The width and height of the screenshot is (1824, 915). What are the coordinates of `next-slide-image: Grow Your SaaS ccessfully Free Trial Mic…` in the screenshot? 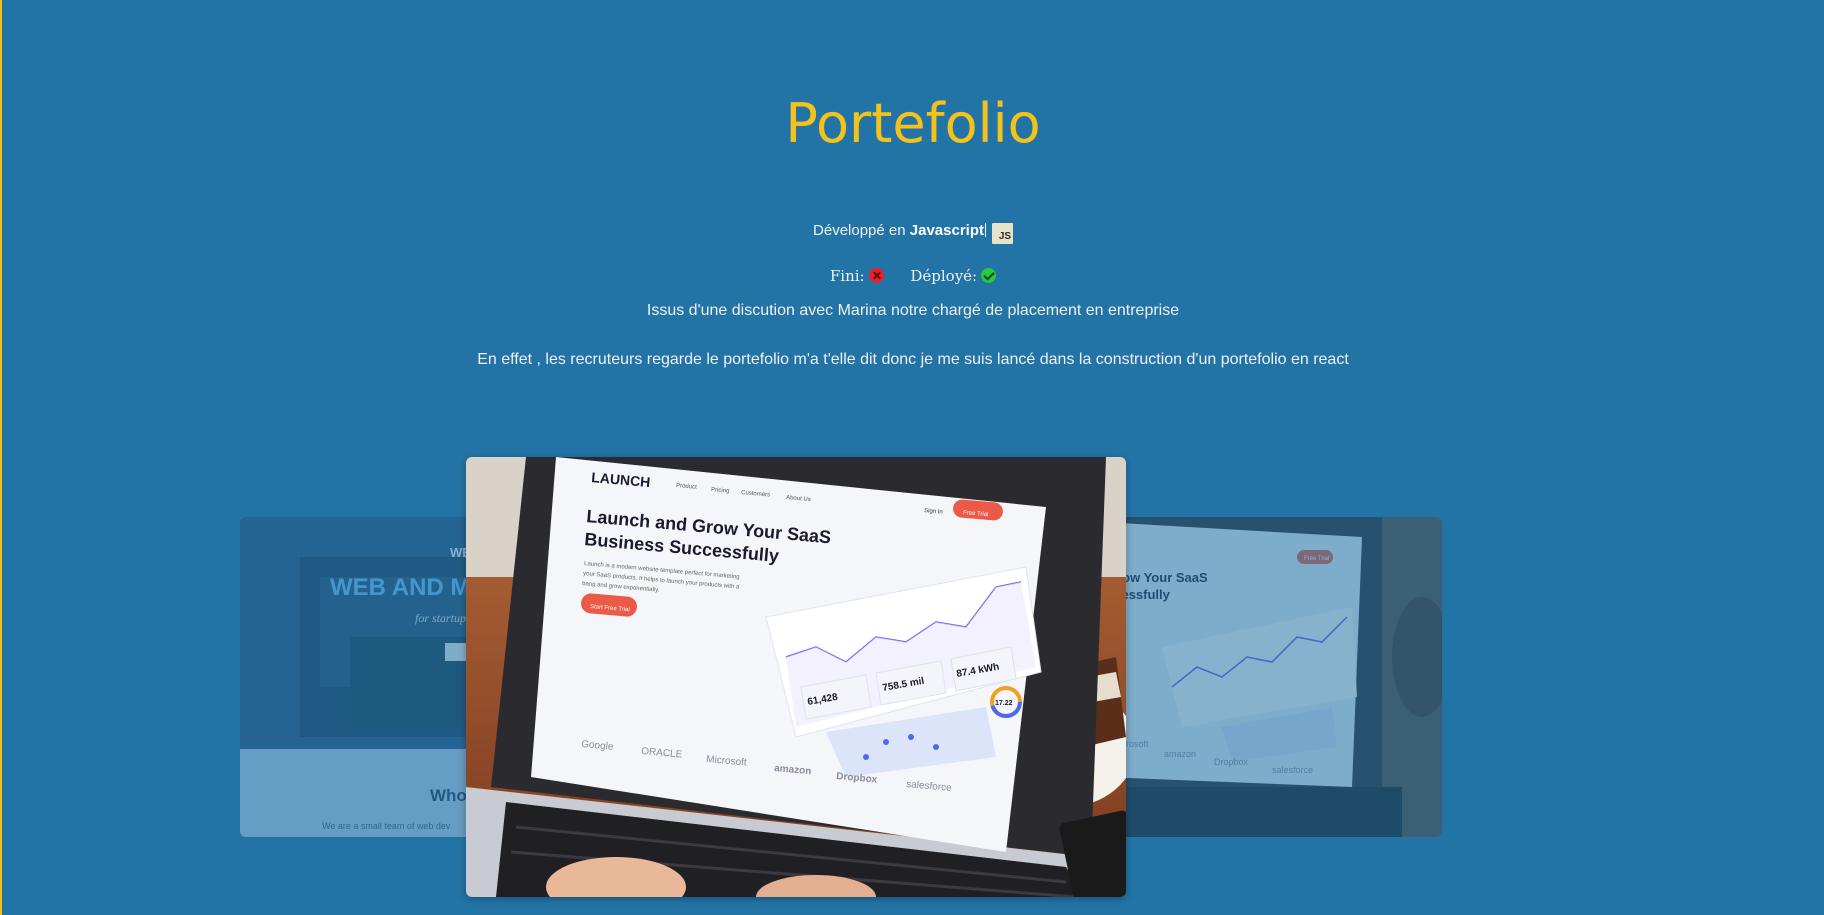 It's located at (1272, 677).